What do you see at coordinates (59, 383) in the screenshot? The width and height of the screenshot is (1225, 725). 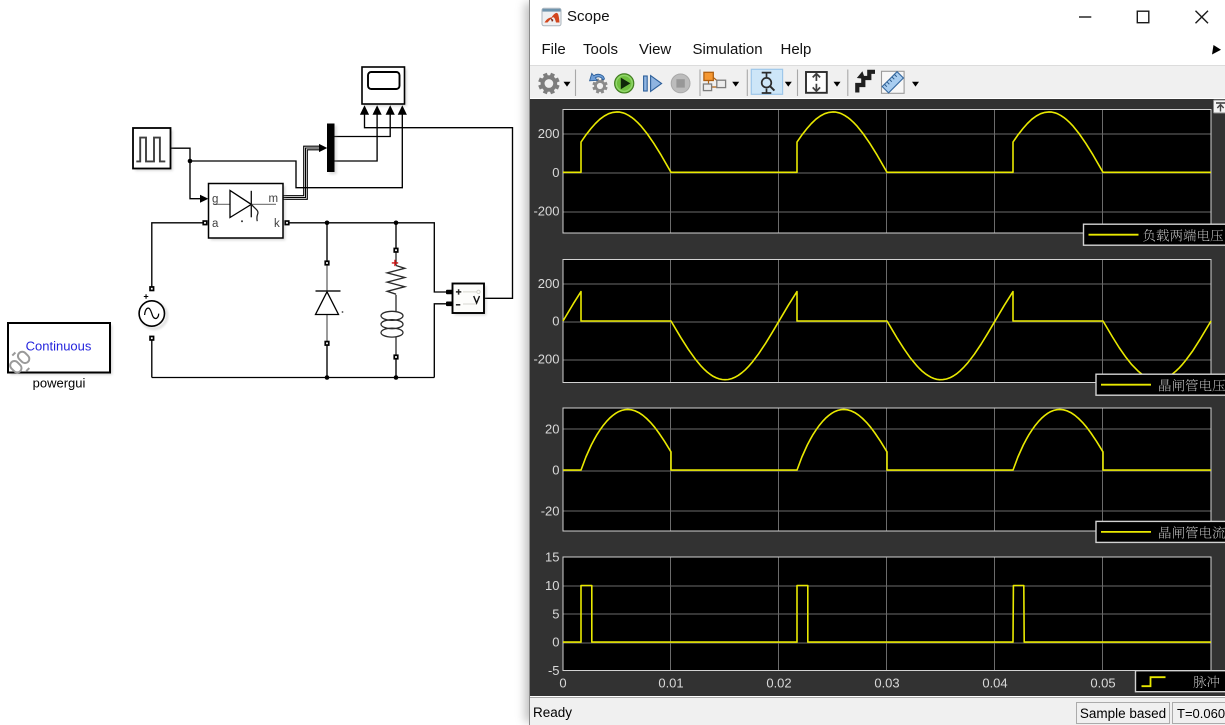 I see `svg-text: powergui` at bounding box center [59, 383].